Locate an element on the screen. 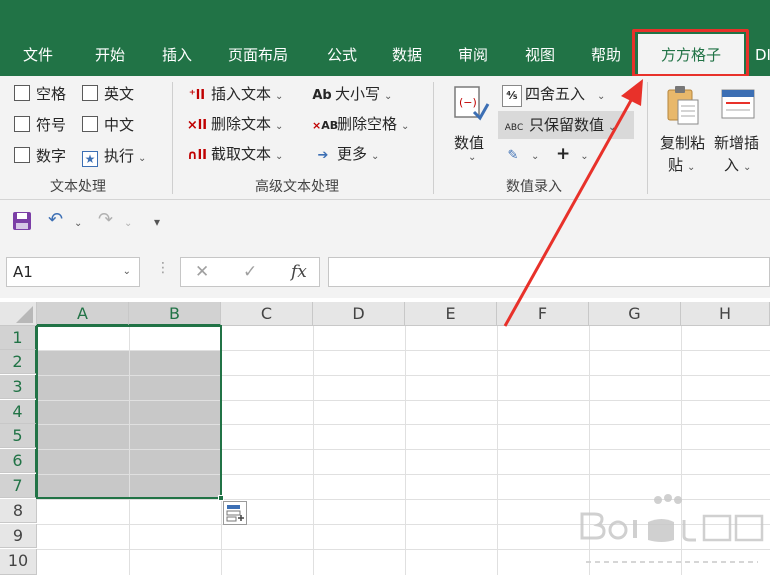 The image size is (770, 575). copy-paste-button: 复制粘 贴 ⌄ is located at coordinates (684, 128).